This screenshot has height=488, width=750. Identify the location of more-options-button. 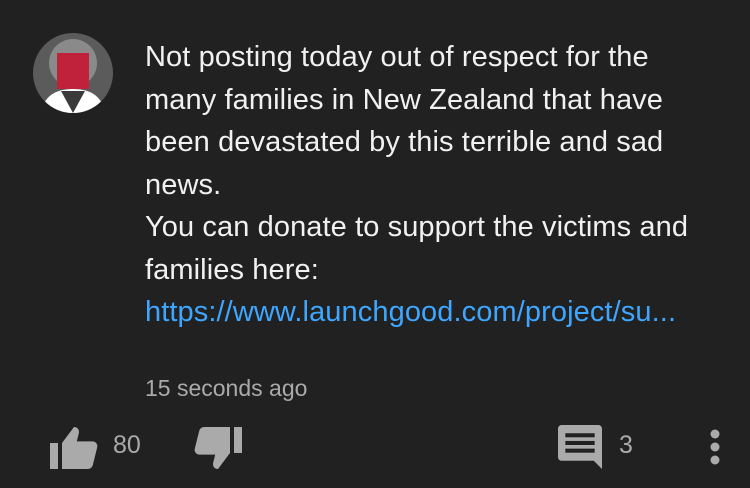
(715, 447).